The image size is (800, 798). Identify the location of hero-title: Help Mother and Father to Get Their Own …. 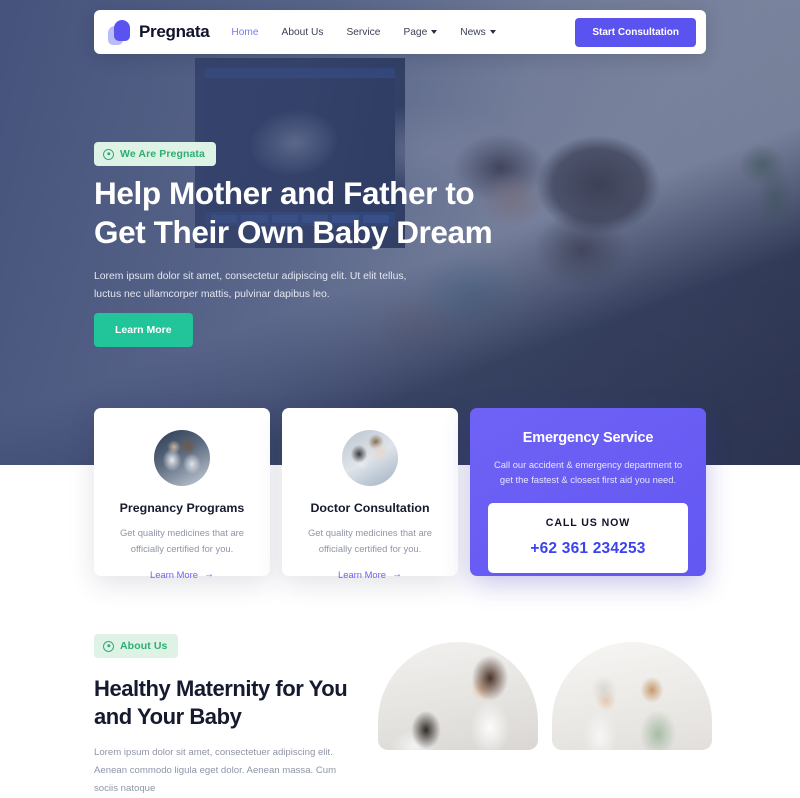
(293, 213).